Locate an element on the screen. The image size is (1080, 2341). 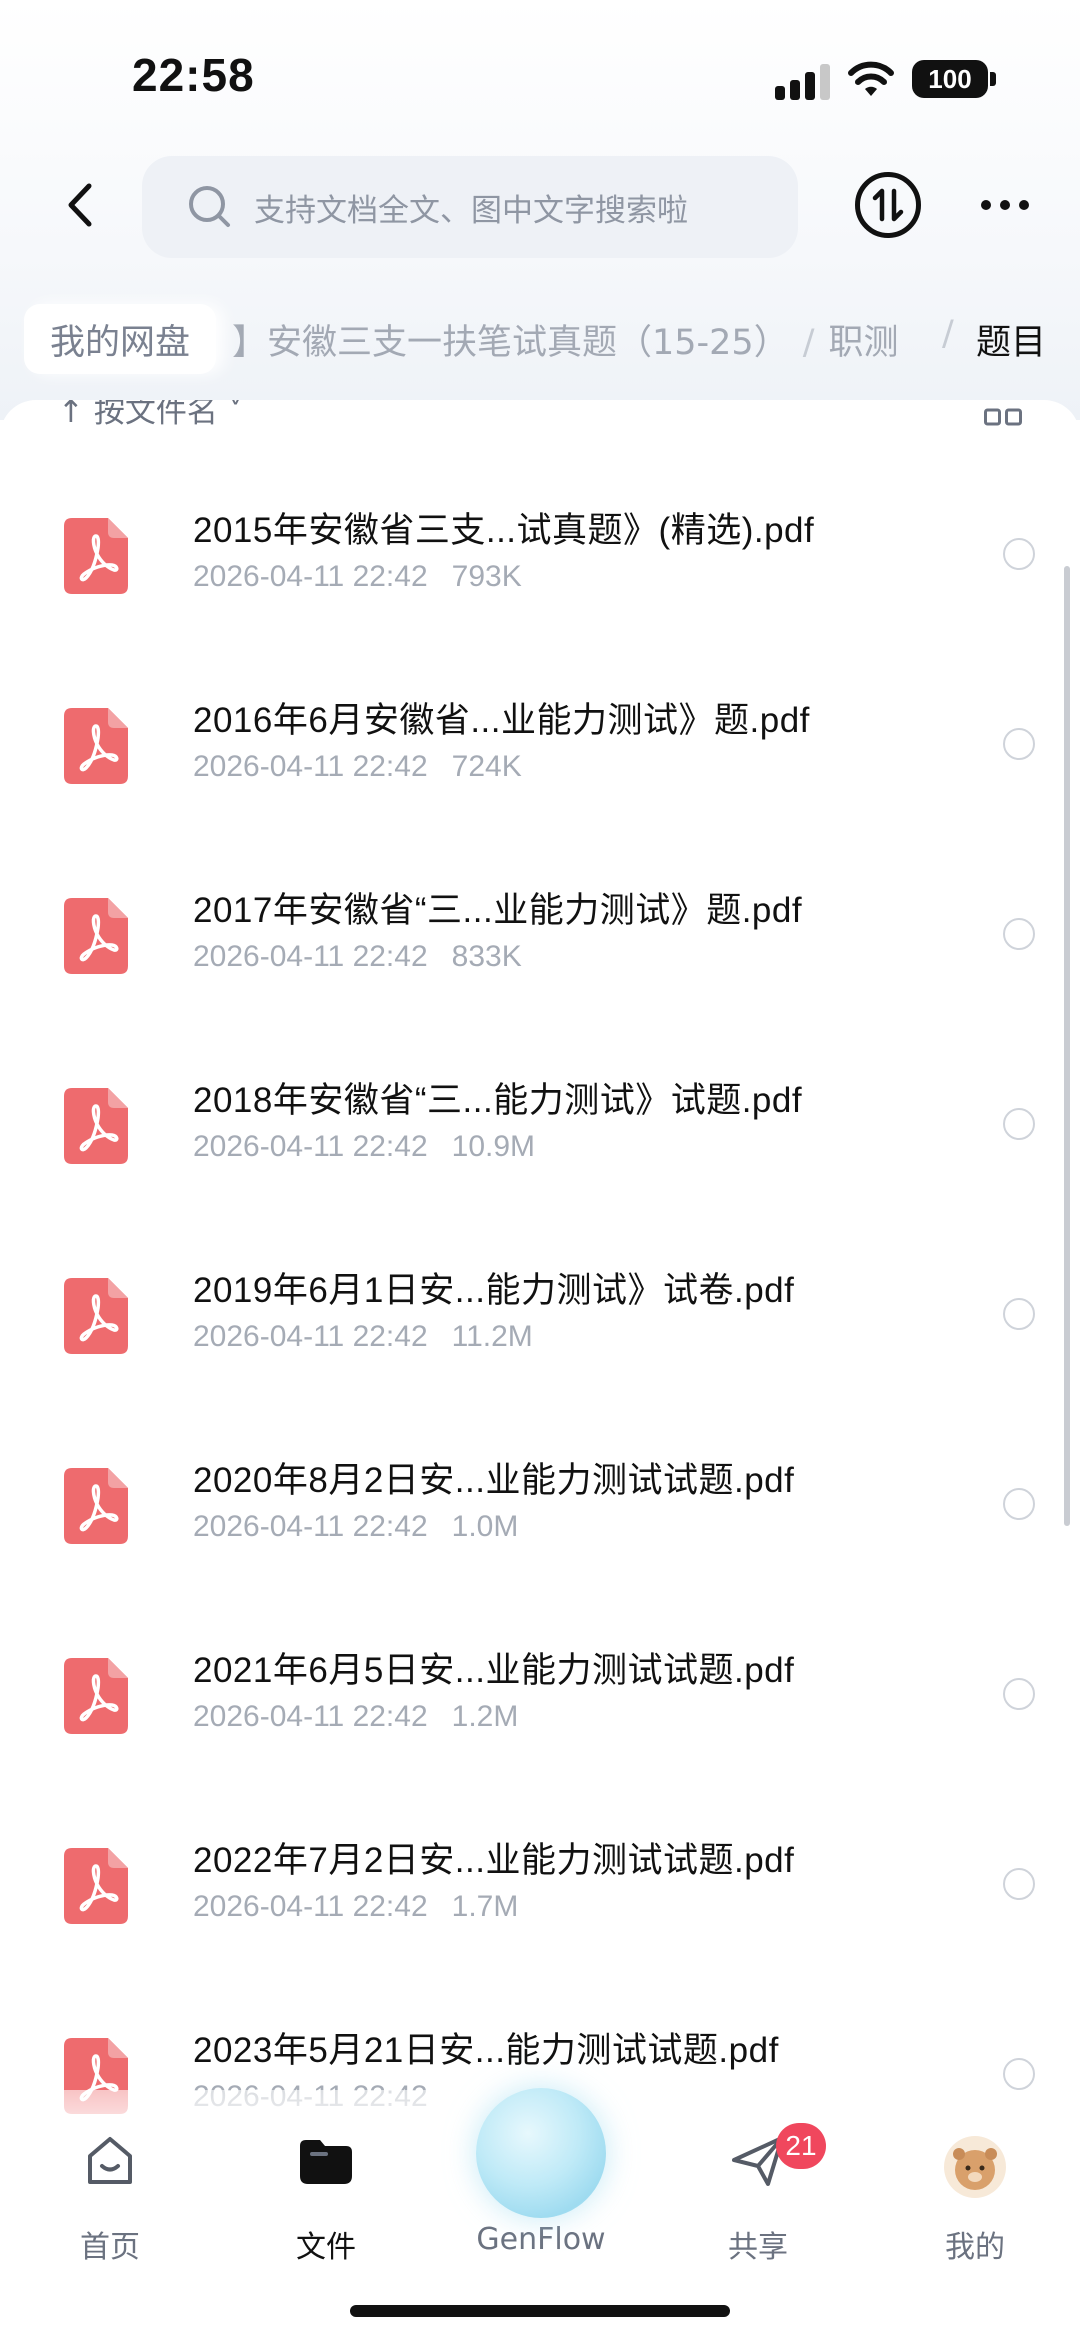
sort-by-name-label: ↑ 按文件名 ˅ is located at coordinates (150, 415).